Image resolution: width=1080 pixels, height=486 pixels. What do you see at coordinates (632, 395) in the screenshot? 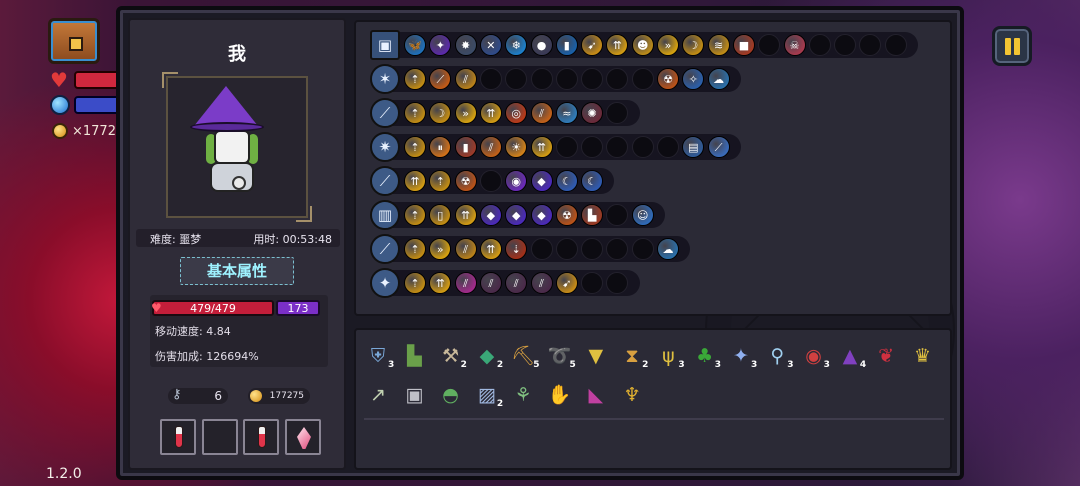
I see `golden-chalice-icon: ♆` at bounding box center [632, 395].